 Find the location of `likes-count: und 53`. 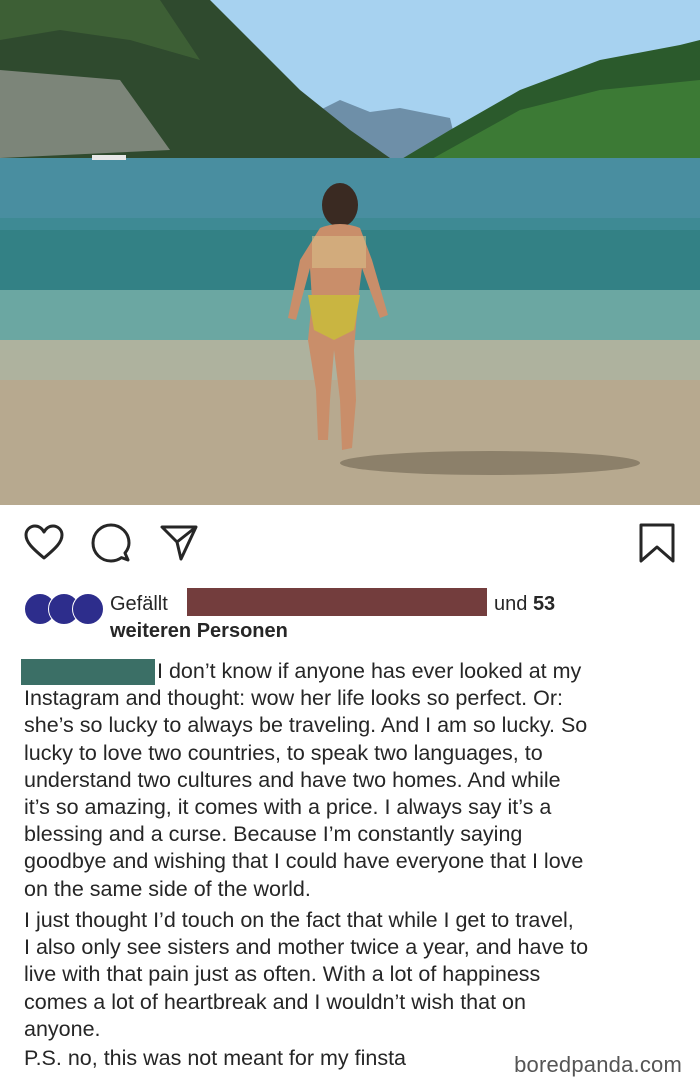

likes-count: und 53 is located at coordinates (524, 604).